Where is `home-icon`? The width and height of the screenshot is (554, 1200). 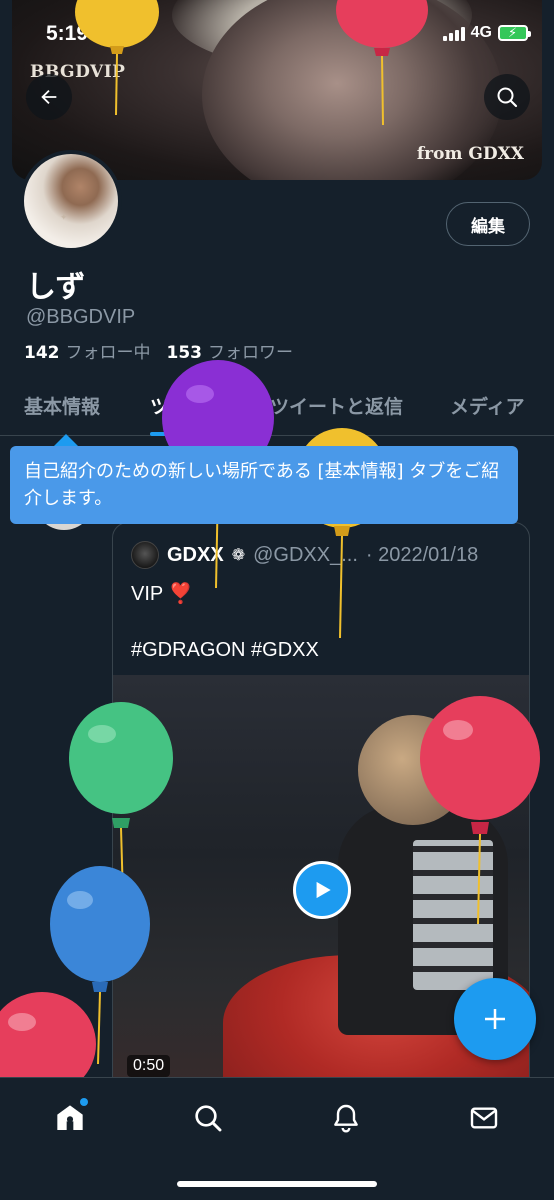
home-icon is located at coordinates (70, 1117).